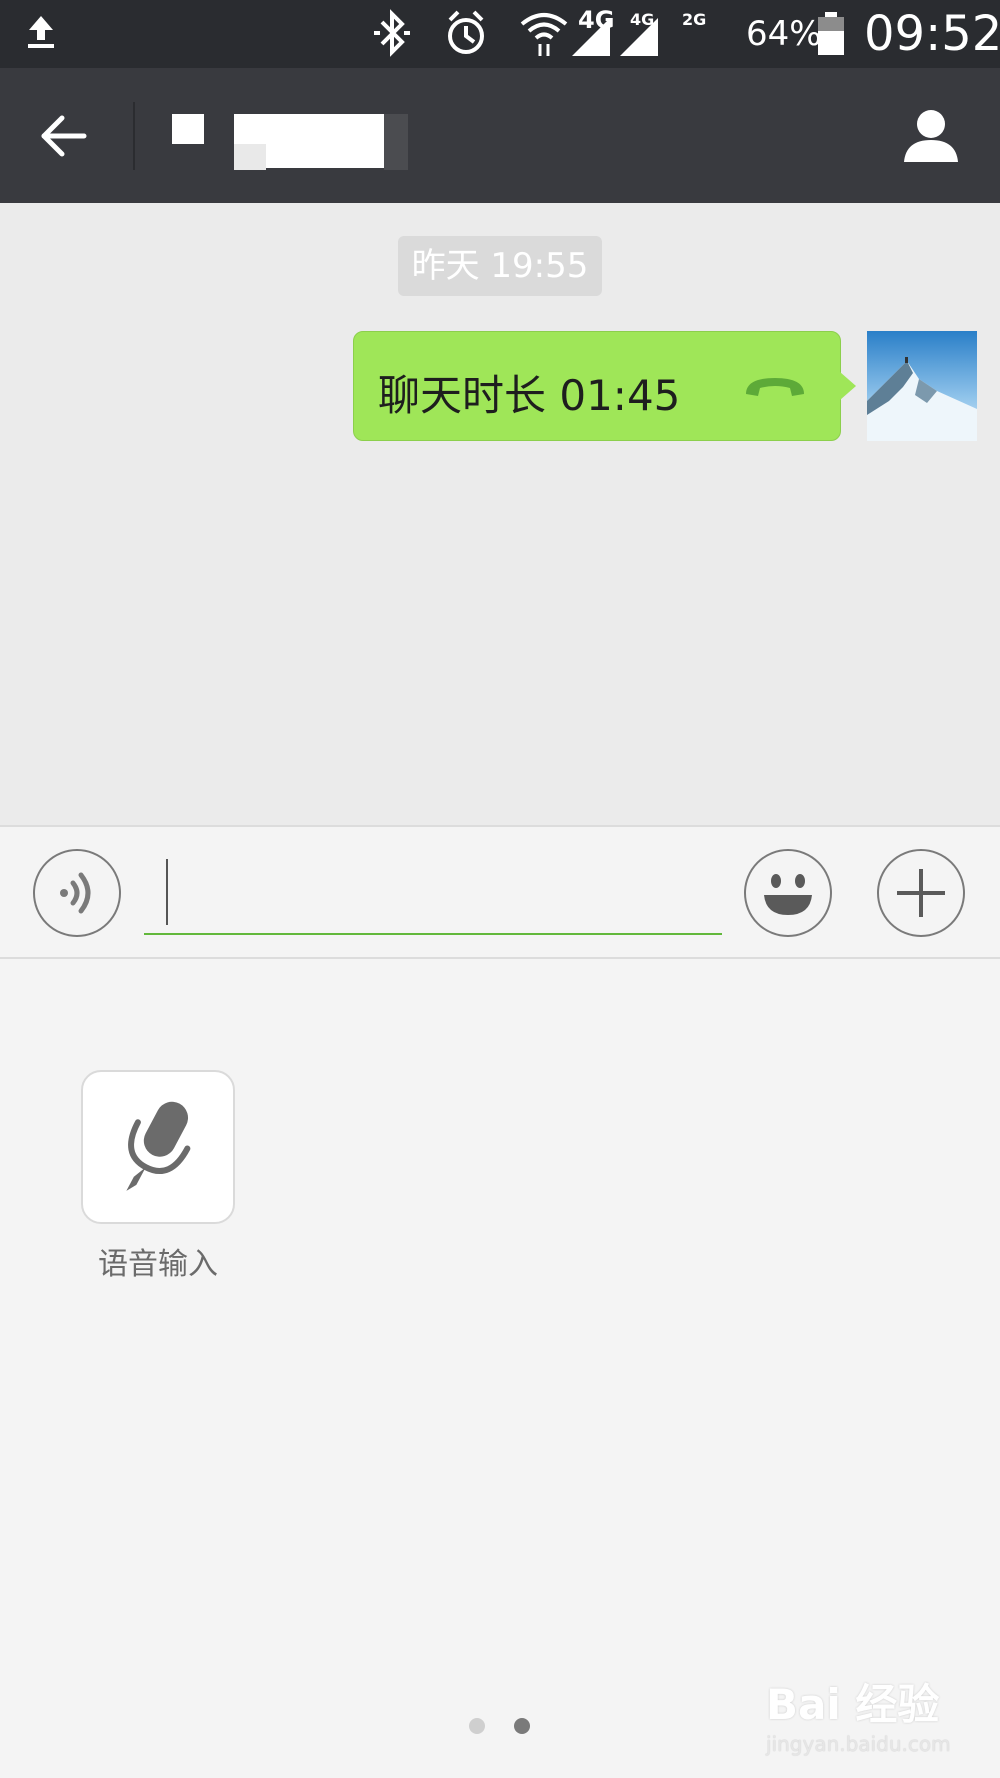  I want to click on text-cursor, so click(167, 892).